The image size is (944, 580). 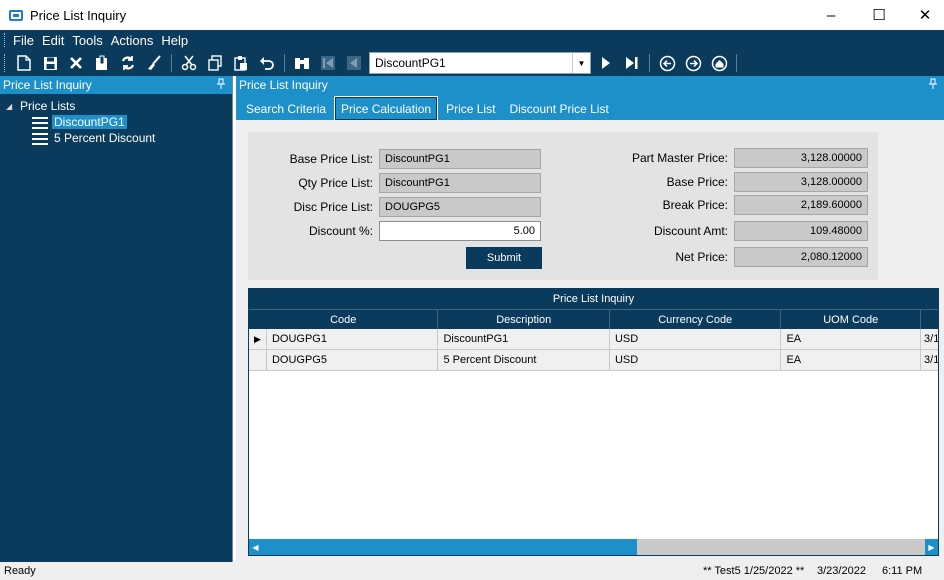 What do you see at coordinates (174, 40) in the screenshot?
I see `menu-help: Help` at bounding box center [174, 40].